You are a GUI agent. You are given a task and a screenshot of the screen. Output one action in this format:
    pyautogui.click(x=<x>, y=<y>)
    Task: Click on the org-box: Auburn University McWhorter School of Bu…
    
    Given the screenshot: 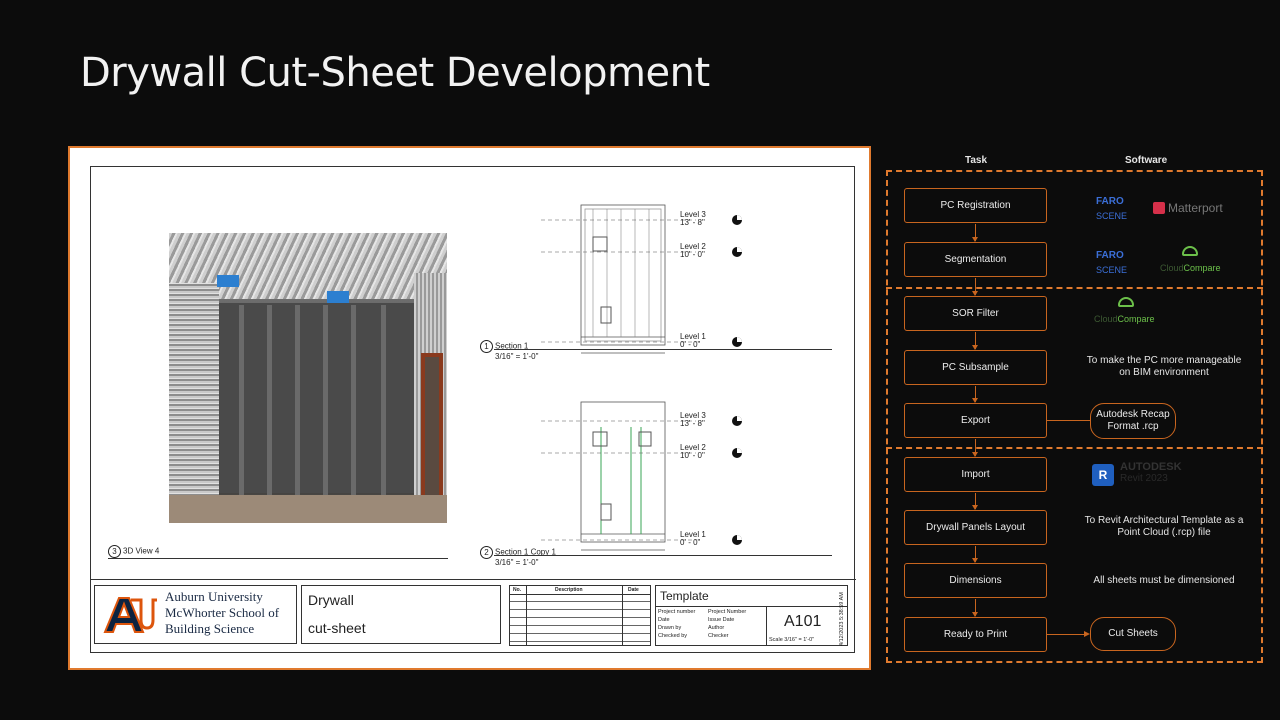 What is the action you would take?
    pyautogui.click(x=195, y=614)
    